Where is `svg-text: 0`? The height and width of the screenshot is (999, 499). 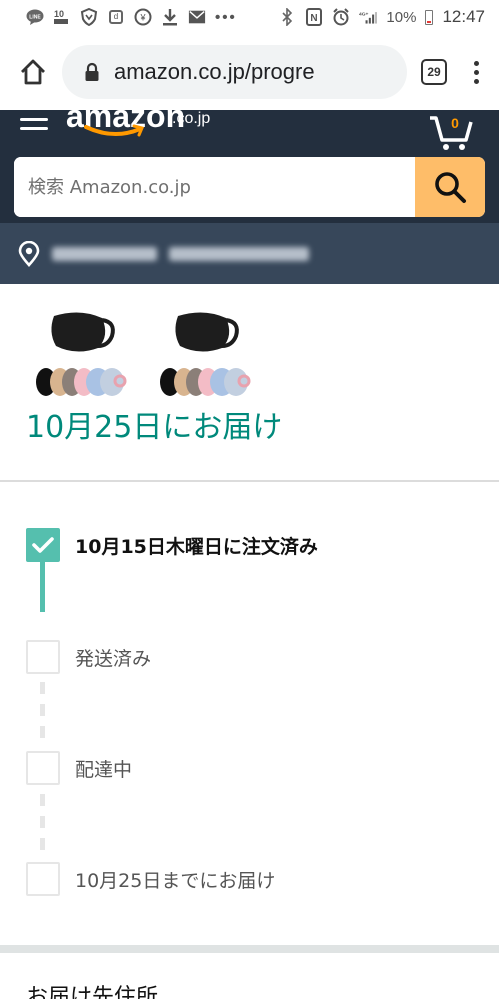
svg-text: 0 is located at coordinates (455, 123).